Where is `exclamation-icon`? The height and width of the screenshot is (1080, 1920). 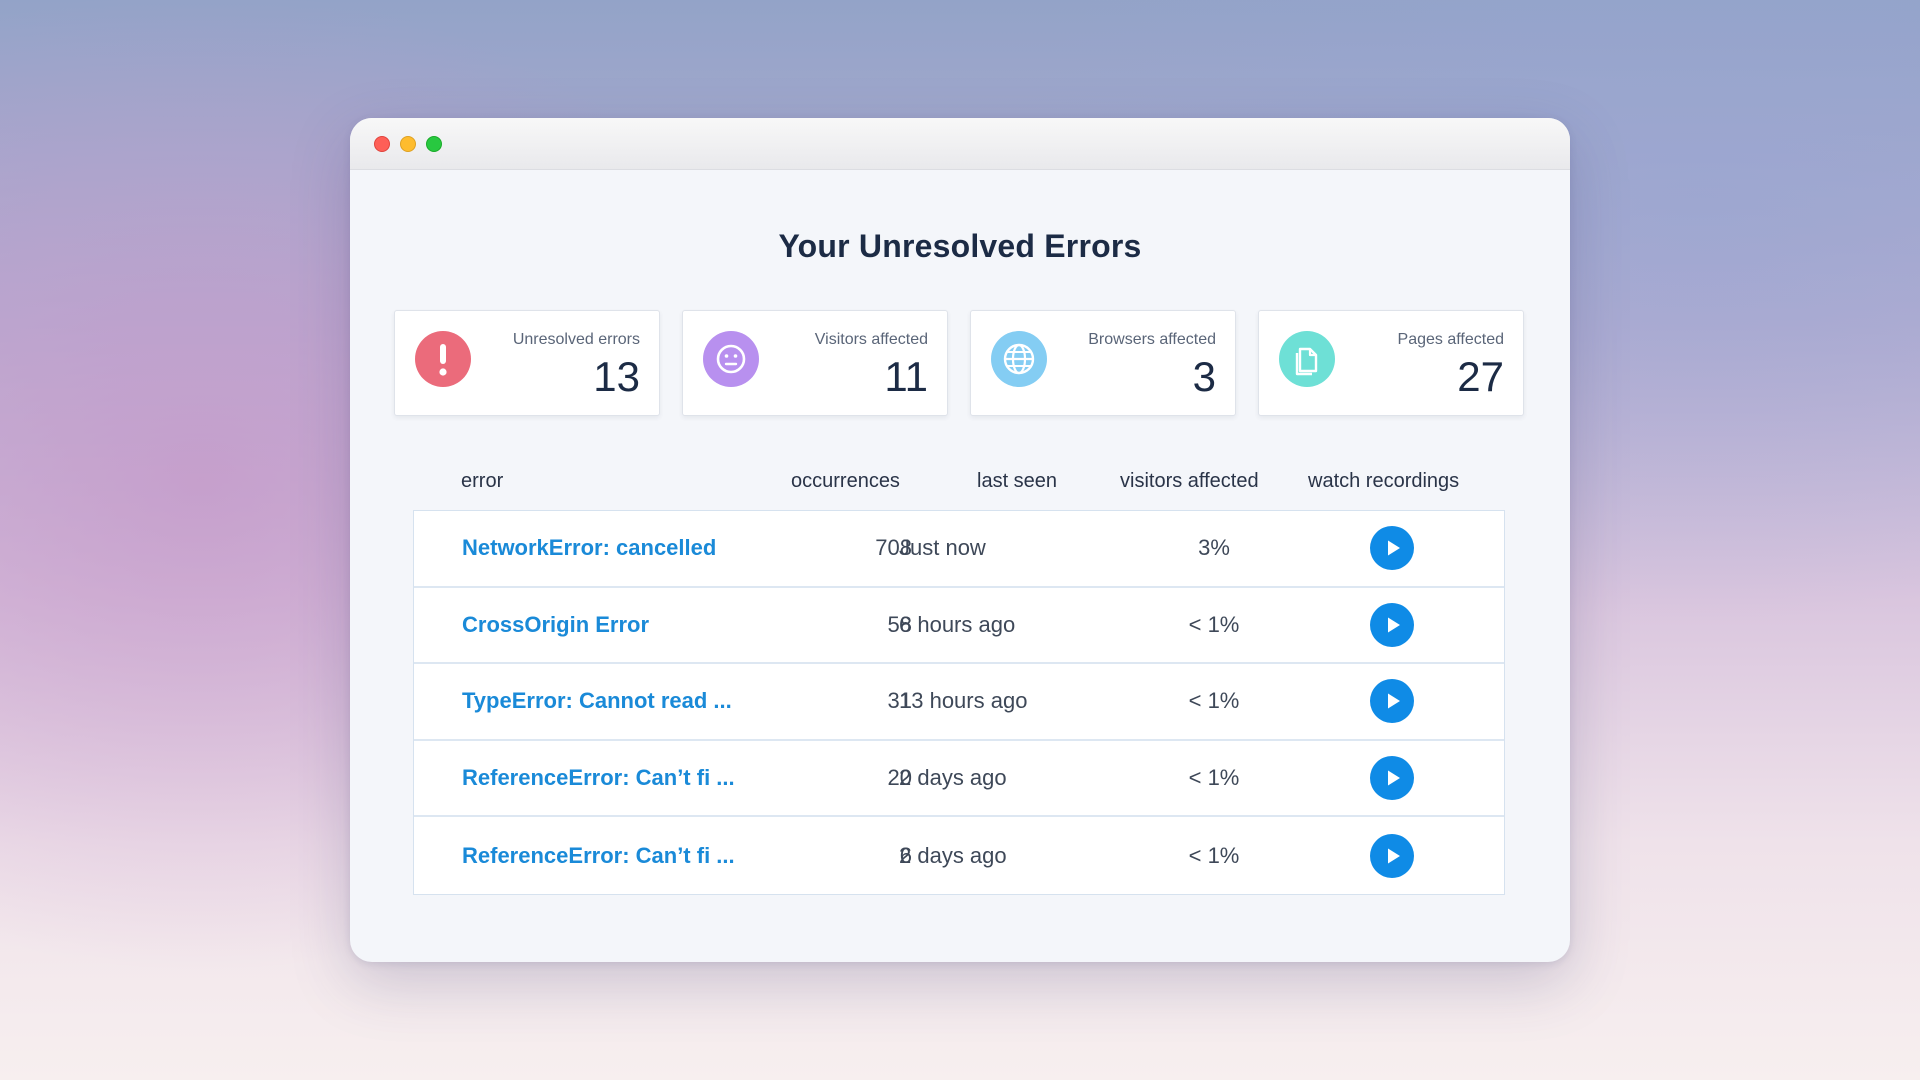 exclamation-icon is located at coordinates (443, 359).